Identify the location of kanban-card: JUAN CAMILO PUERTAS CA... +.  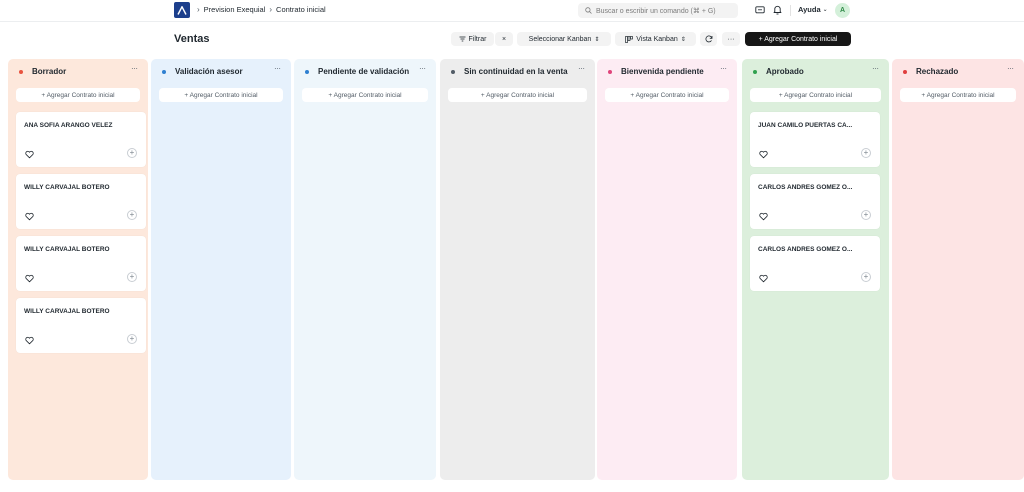
(815, 139).